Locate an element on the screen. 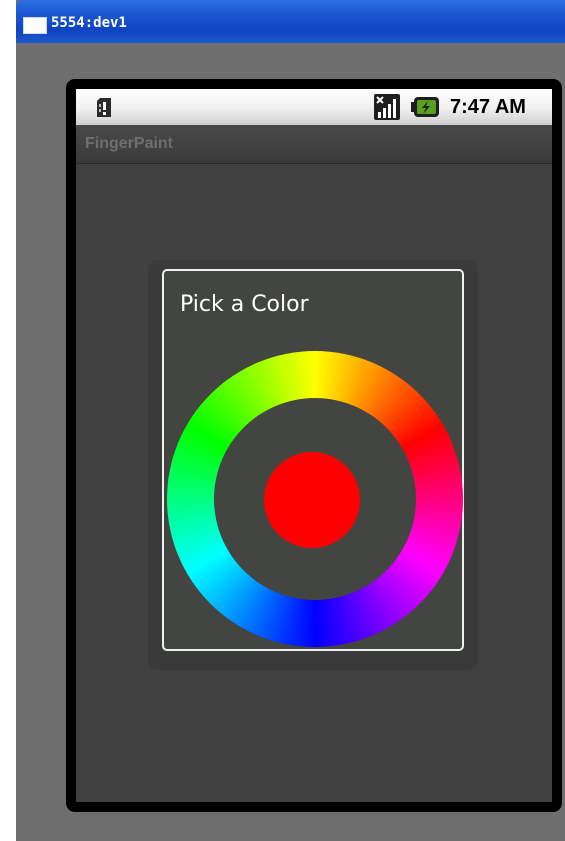  status-bar: 7:47 AM is located at coordinates (314, 107).